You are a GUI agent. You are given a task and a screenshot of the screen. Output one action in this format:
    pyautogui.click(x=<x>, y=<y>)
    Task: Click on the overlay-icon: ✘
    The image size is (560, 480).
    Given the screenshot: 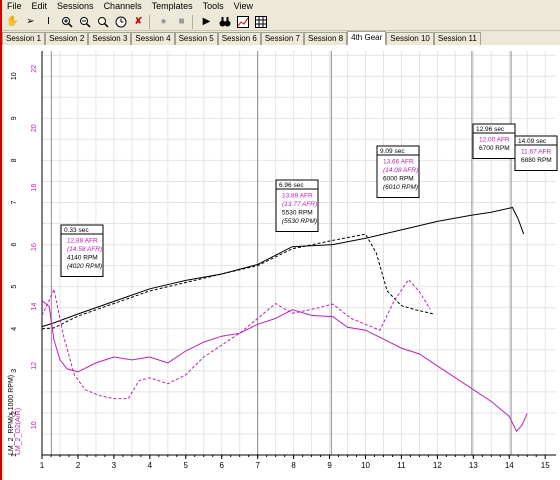 What is the action you would take?
    pyautogui.click(x=138, y=21)
    